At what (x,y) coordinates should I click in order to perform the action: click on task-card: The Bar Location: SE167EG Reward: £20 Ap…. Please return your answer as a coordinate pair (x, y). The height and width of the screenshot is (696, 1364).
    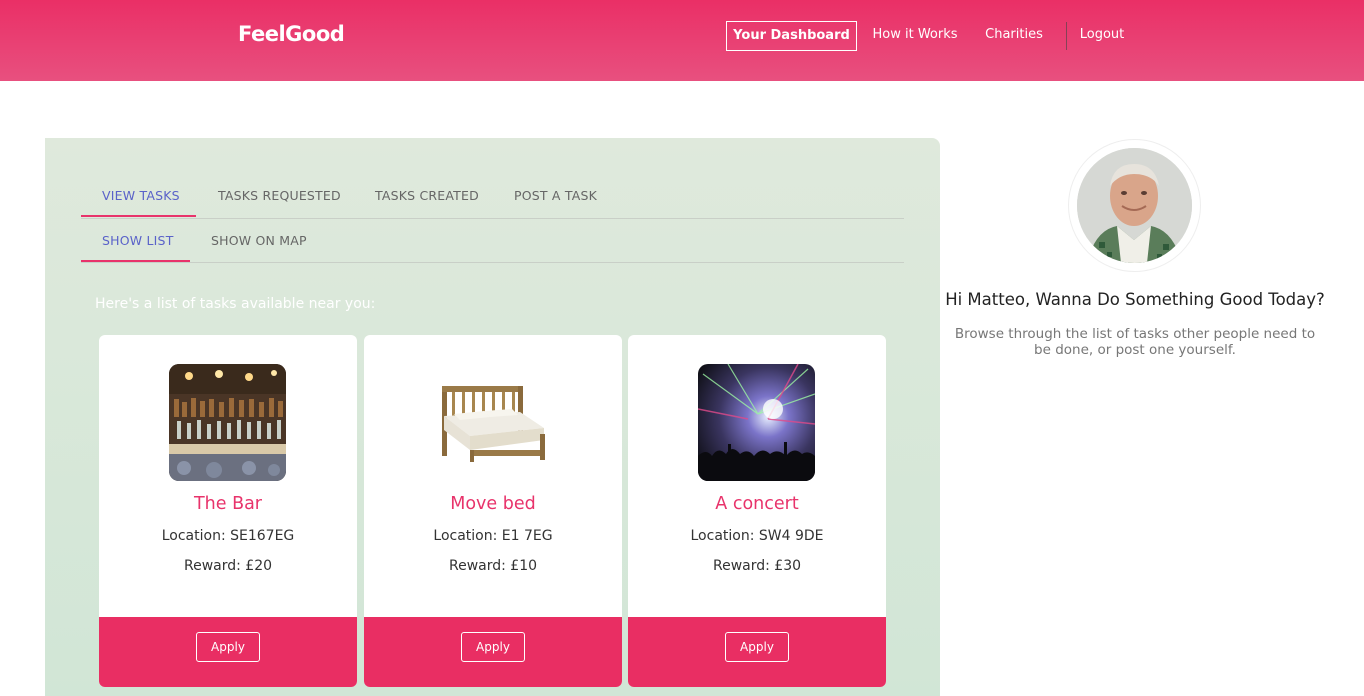
    Looking at the image, I should click on (228, 511).